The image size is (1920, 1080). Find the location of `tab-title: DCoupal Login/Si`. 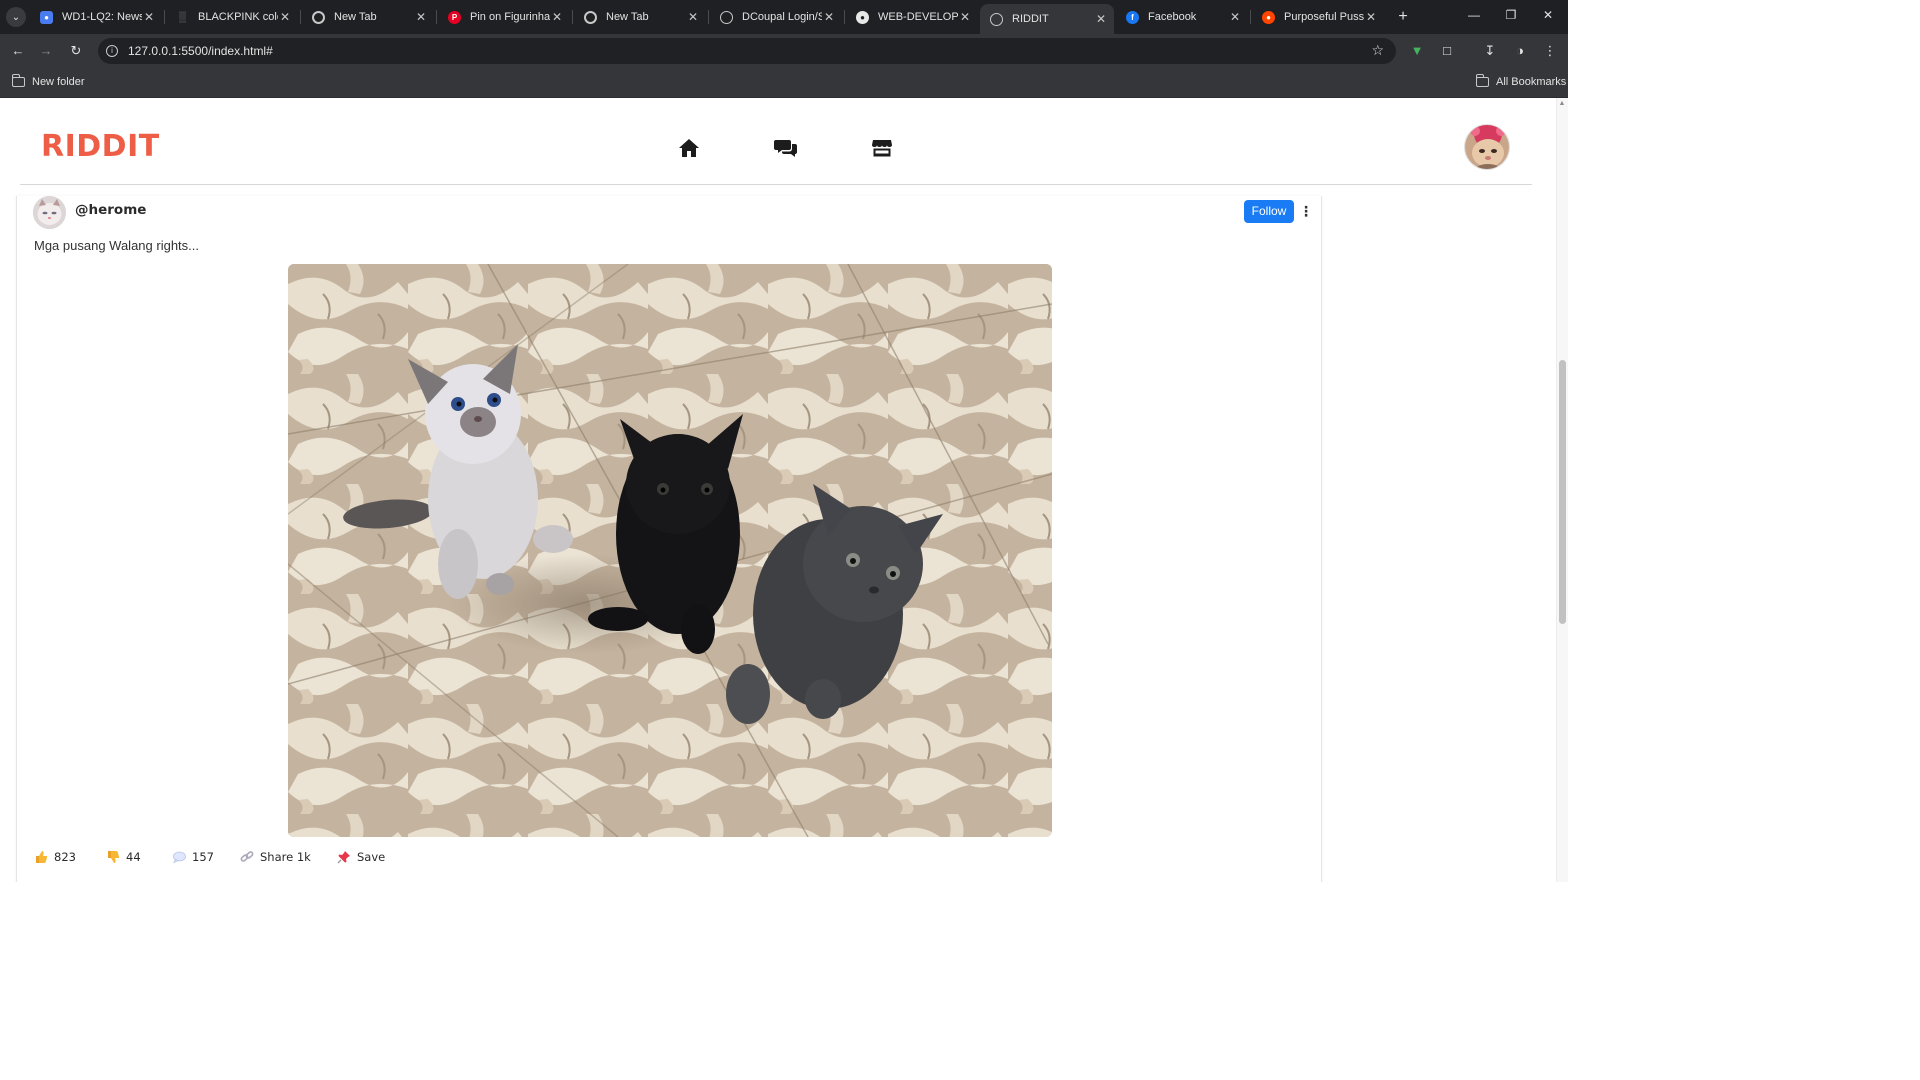

tab-title: DCoupal Login/Si is located at coordinates (782, 17).